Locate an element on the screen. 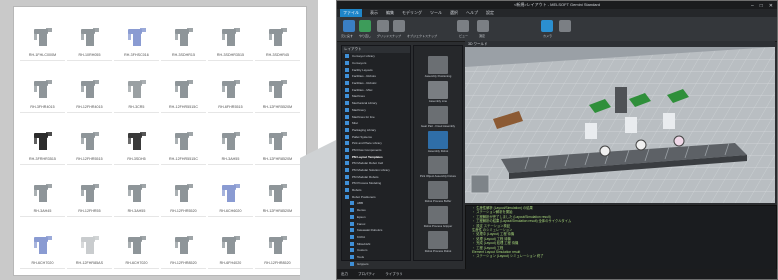 This screenshot has width=778, height=280. object-snap-icon is located at coordinates (399, 26).